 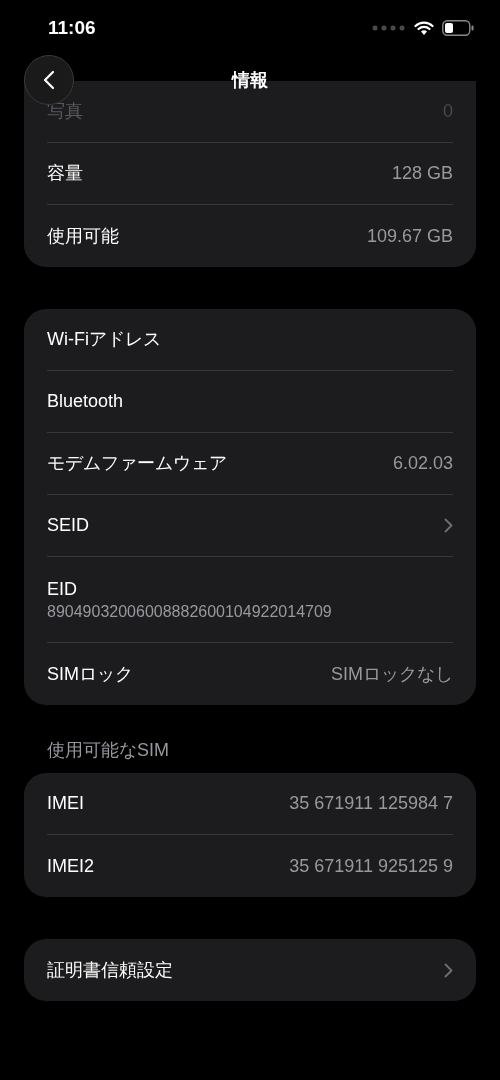 What do you see at coordinates (68, 525) in the screenshot?
I see `row-label: SEID` at bounding box center [68, 525].